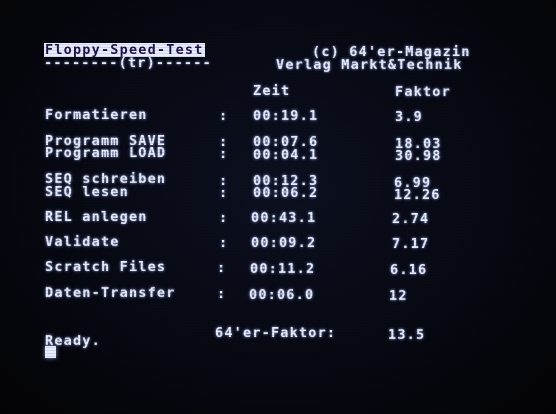 This screenshot has height=414, width=556. I want to click on row-label-validate: Validate, so click(82, 242).